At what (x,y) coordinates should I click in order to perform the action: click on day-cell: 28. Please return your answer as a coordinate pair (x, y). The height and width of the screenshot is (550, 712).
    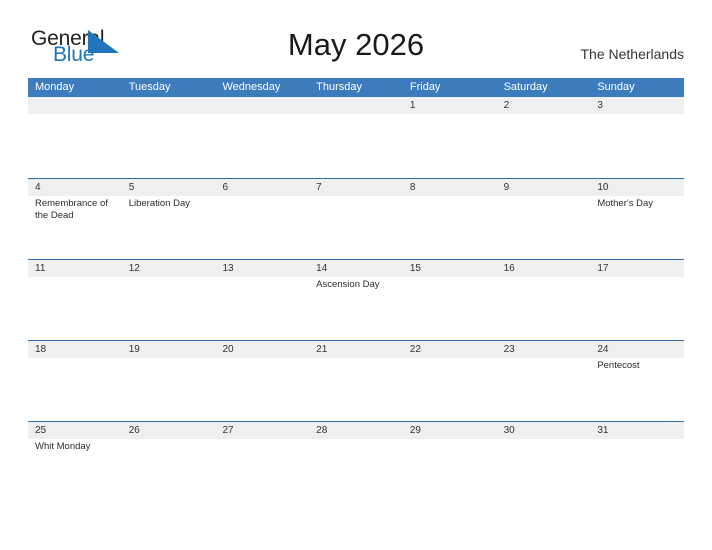
    Looking at the image, I should click on (356, 462).